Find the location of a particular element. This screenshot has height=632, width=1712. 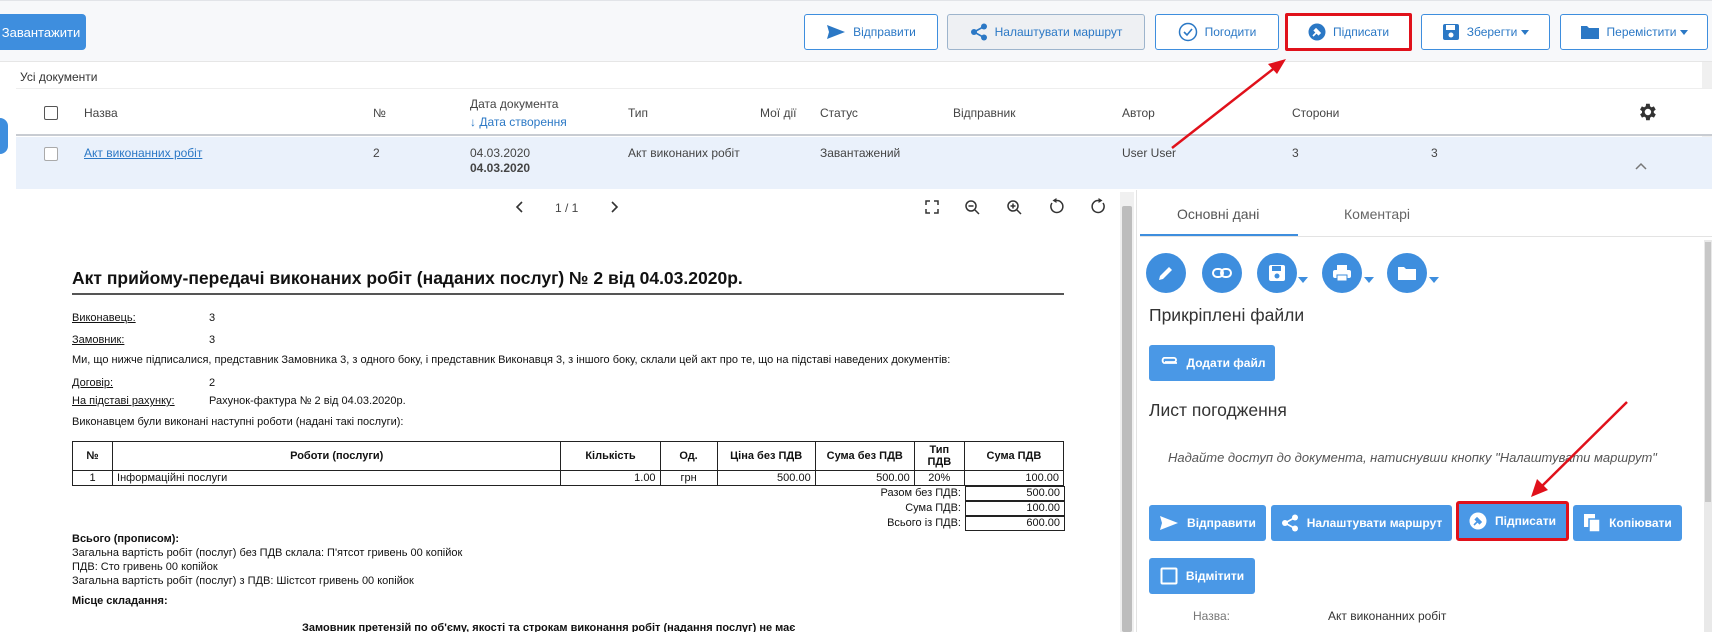

add-file-button: Додати файл is located at coordinates (1212, 363).